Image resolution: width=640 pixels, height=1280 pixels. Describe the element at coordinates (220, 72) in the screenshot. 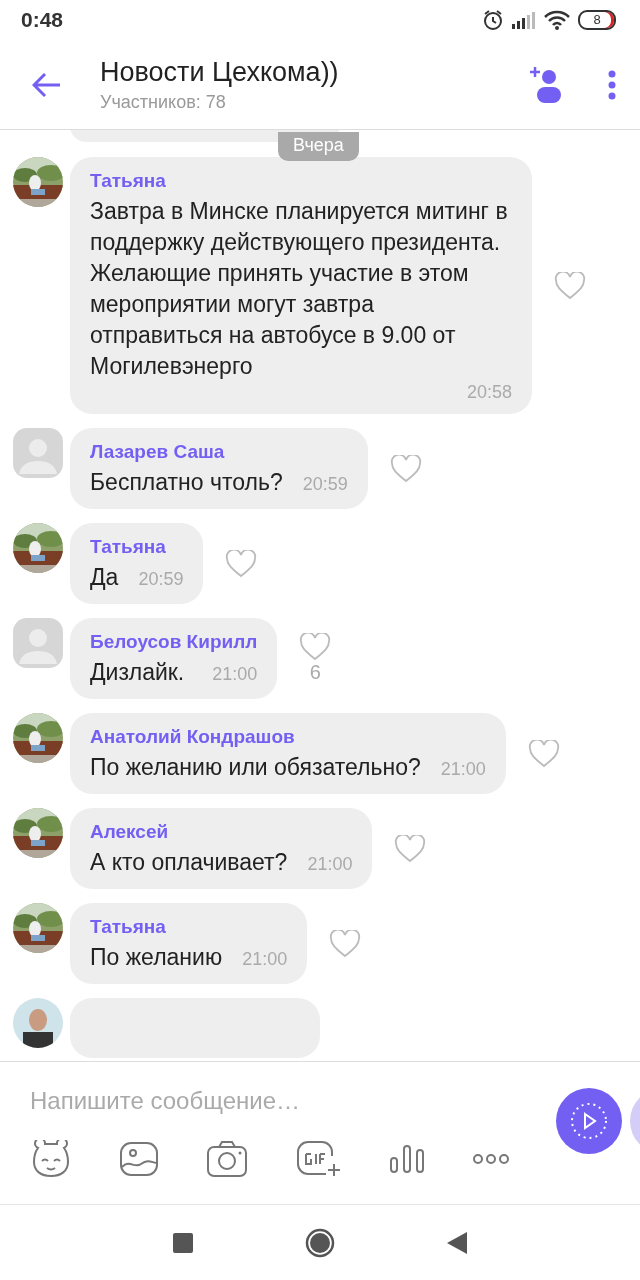

I see `chat-title: Новости Цехкома))` at that location.